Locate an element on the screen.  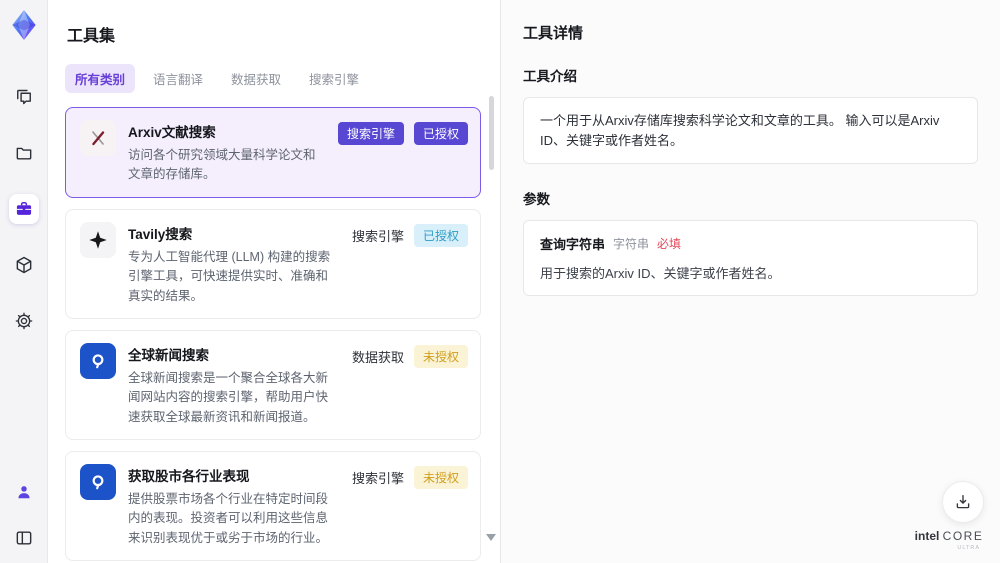
param-name: 查询字符串 is located at coordinates (573, 244).